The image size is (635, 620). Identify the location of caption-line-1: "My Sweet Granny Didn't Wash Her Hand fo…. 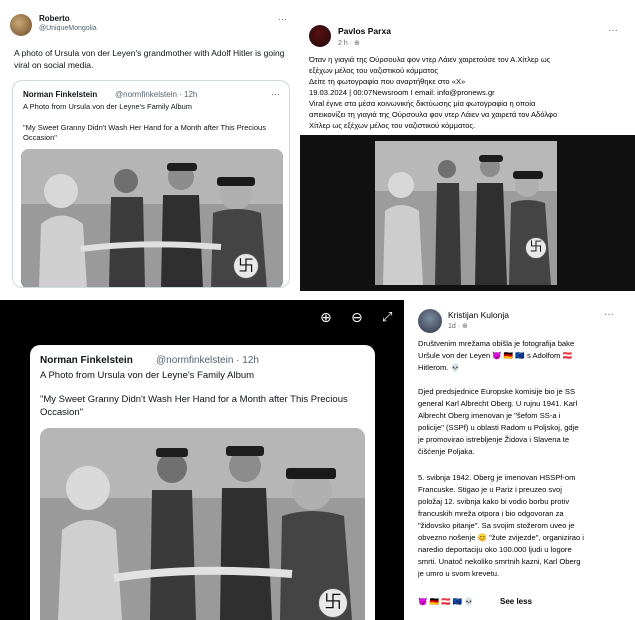
(194, 399).